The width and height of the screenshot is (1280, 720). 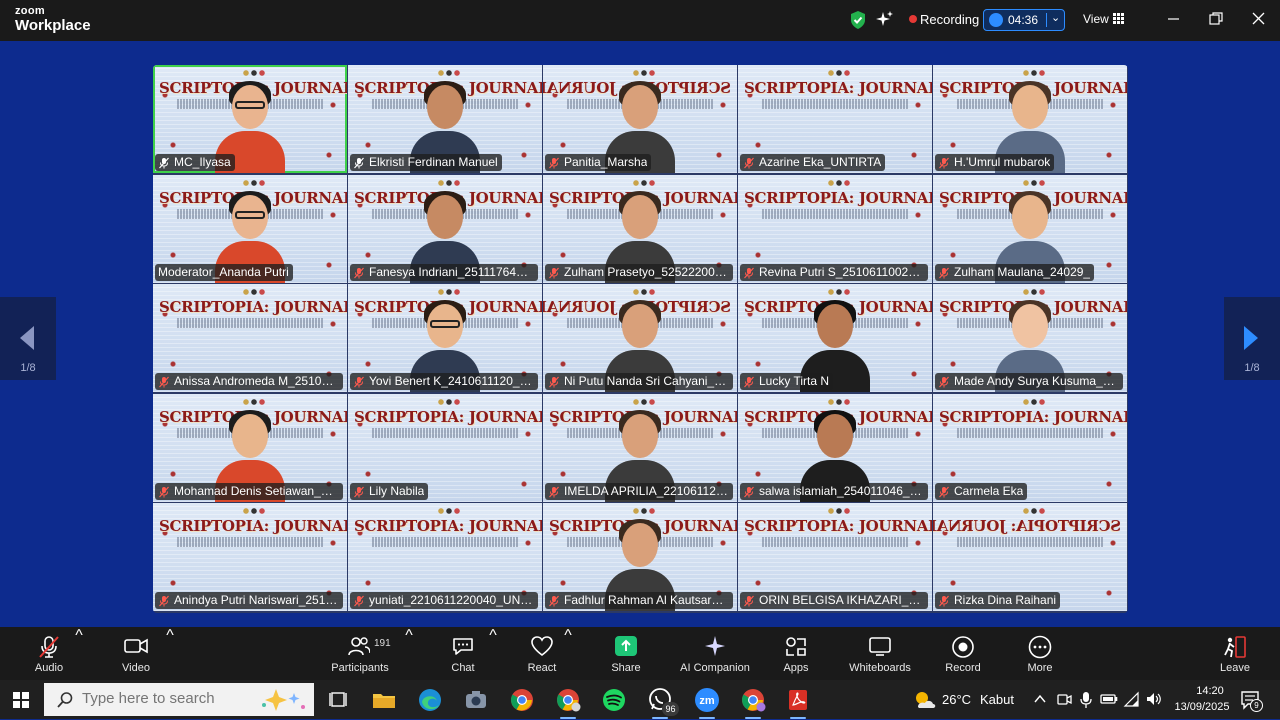 What do you see at coordinates (949, 19) in the screenshot?
I see `recording-label: Recording` at bounding box center [949, 19].